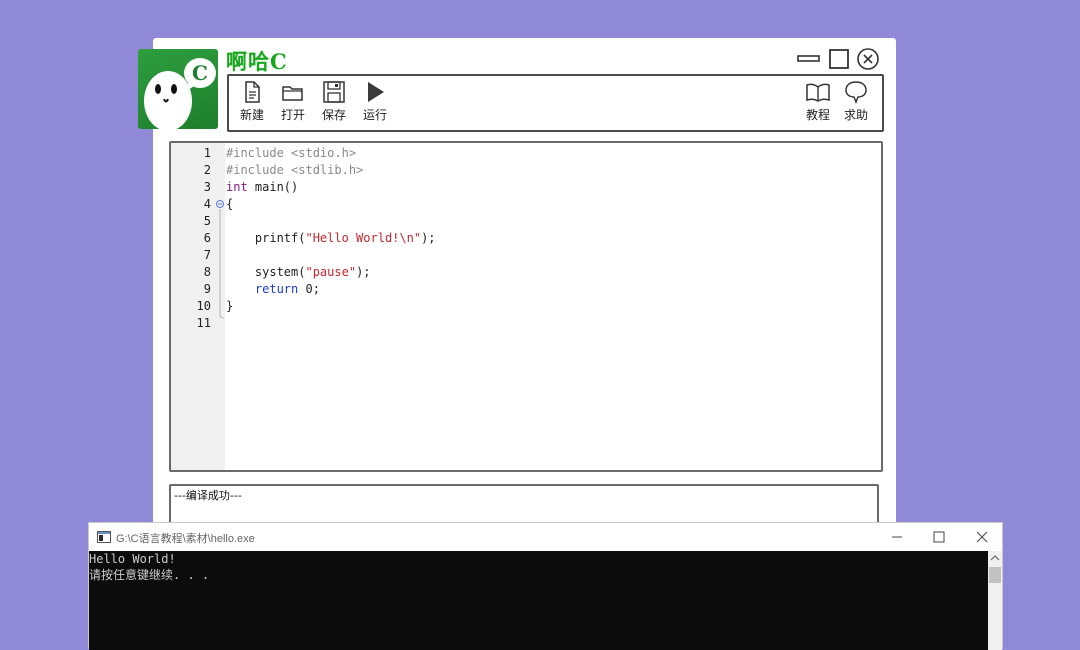 The height and width of the screenshot is (650, 1080). I want to click on app-title: 啊哈C, so click(257, 61).